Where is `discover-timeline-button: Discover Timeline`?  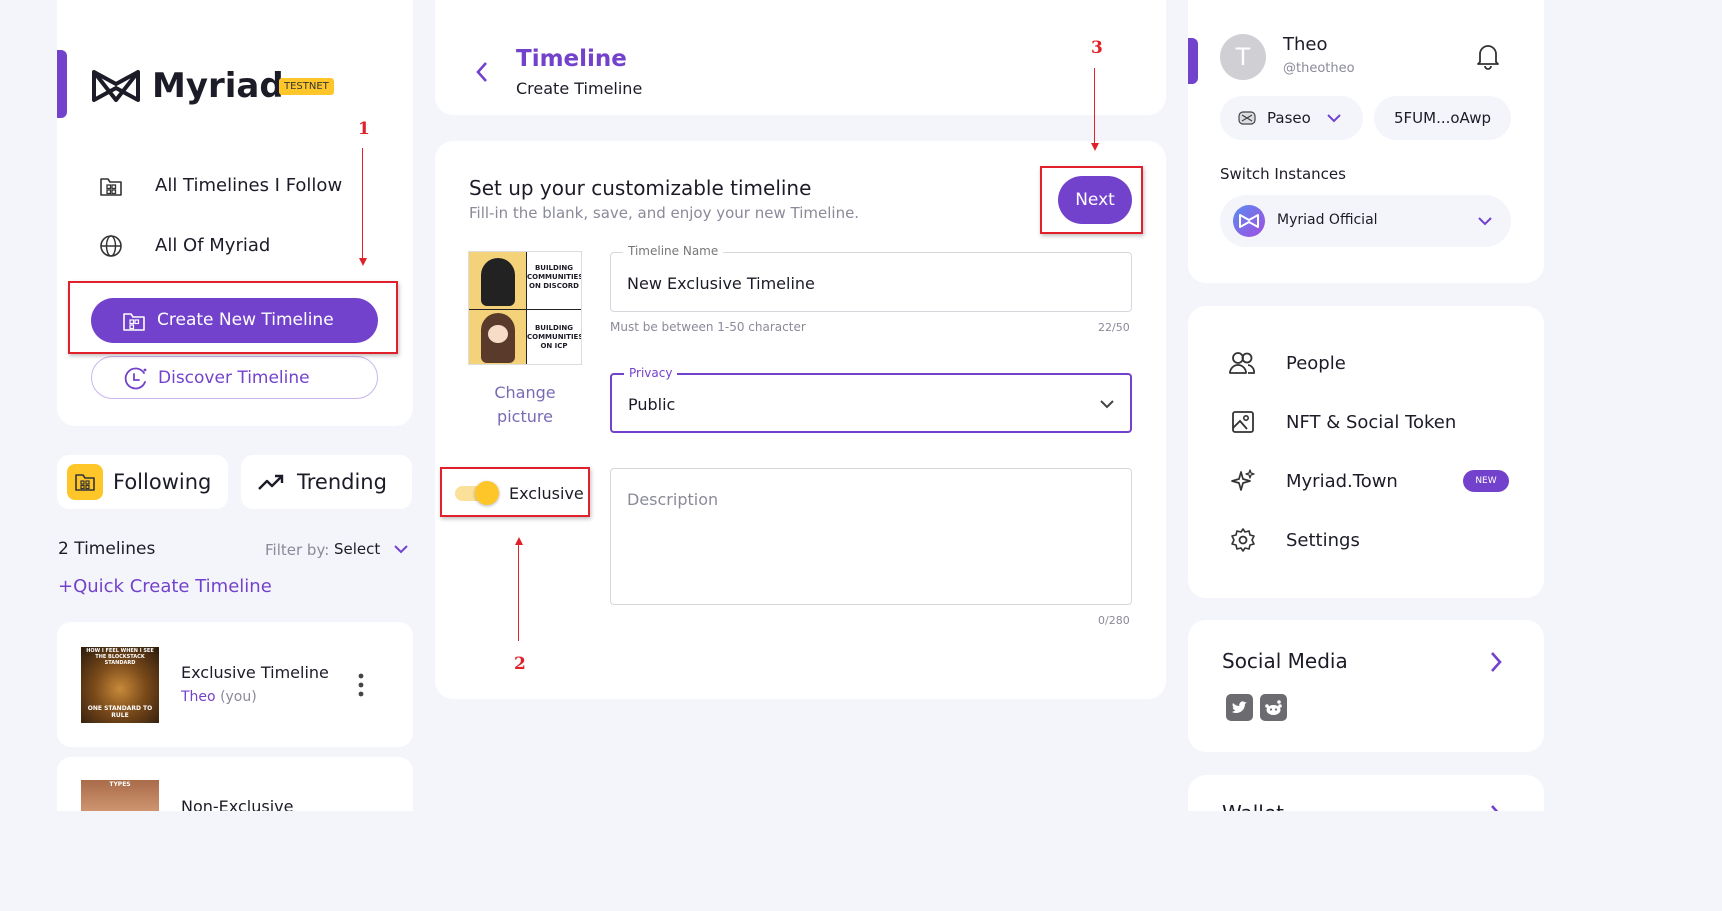 discover-timeline-button: Discover Timeline is located at coordinates (234, 377).